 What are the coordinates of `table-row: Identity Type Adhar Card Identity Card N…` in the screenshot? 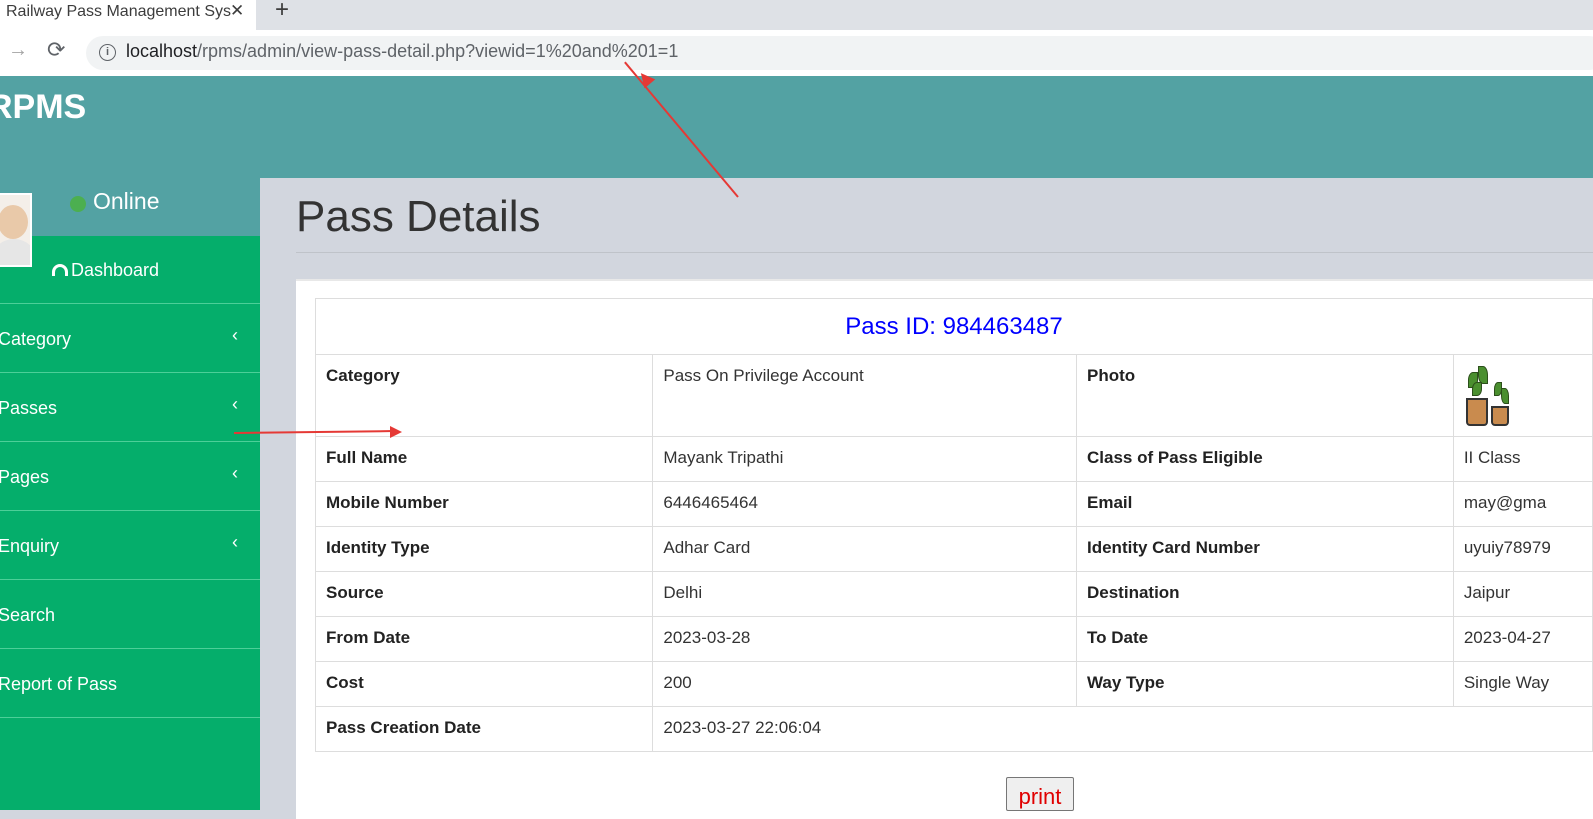 It's located at (953, 549).